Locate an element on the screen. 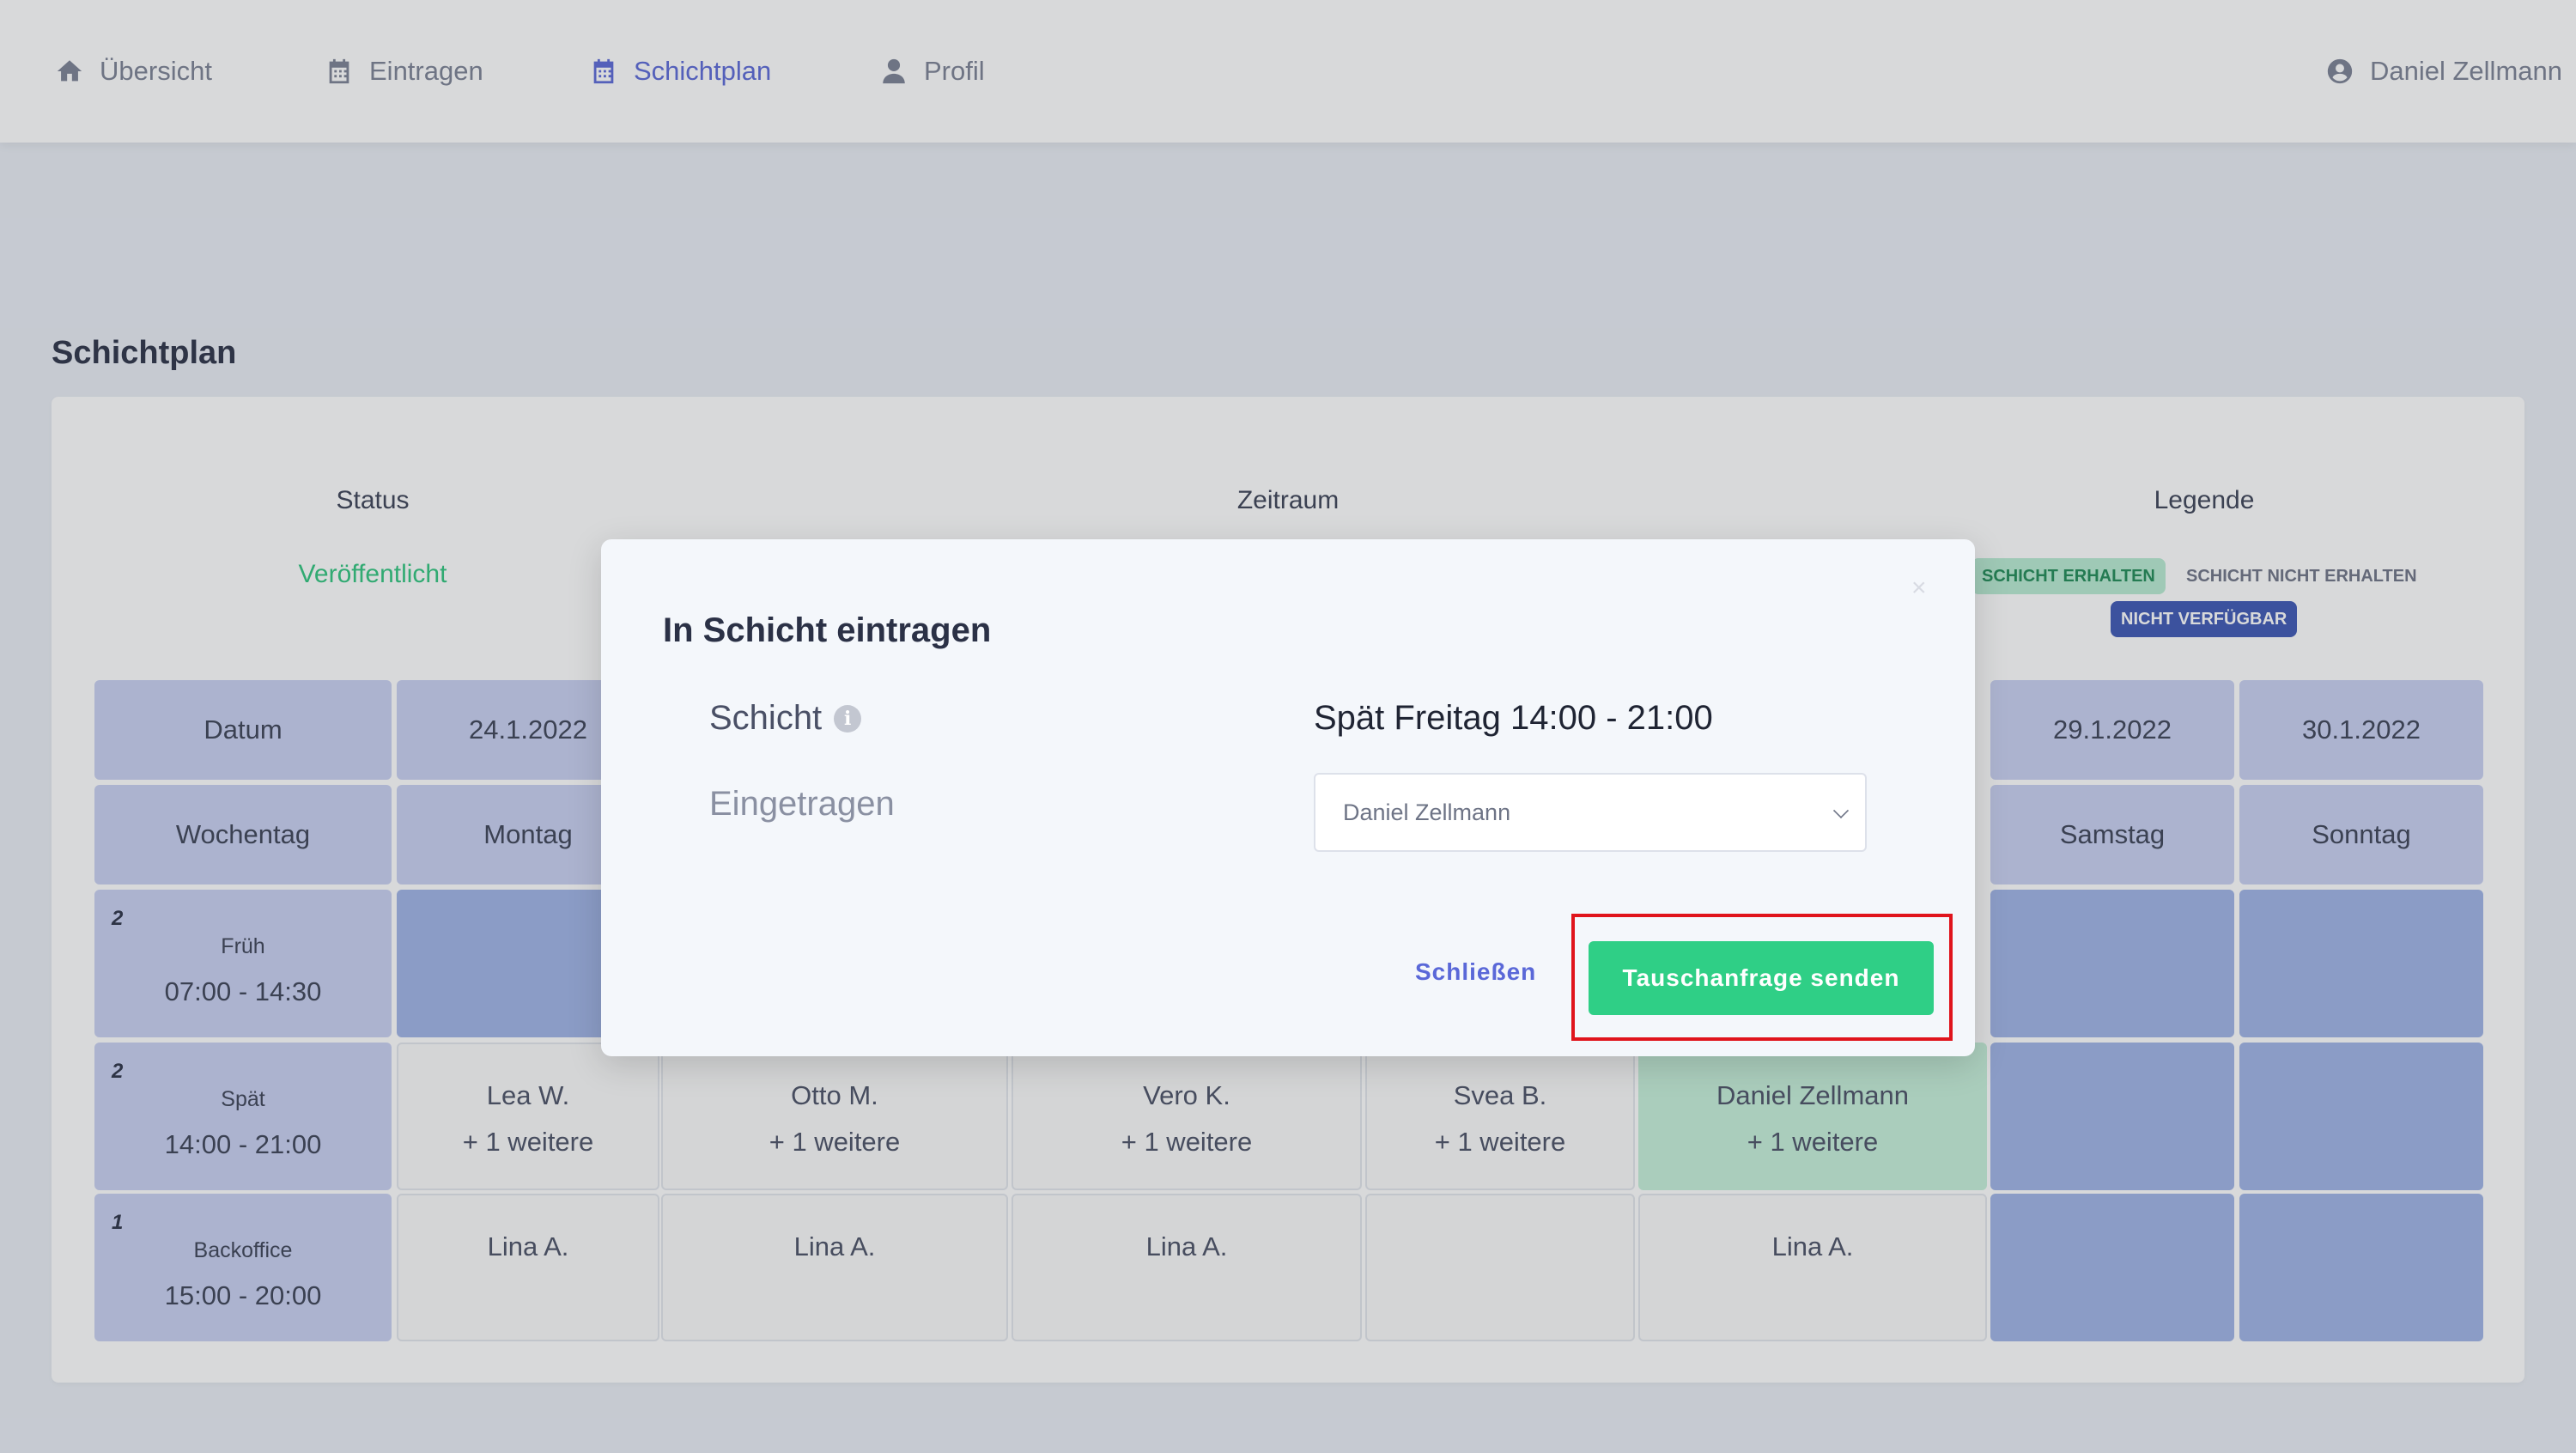 The height and width of the screenshot is (1453, 2576). modal-title: In Schicht eintragen is located at coordinates (828, 630).